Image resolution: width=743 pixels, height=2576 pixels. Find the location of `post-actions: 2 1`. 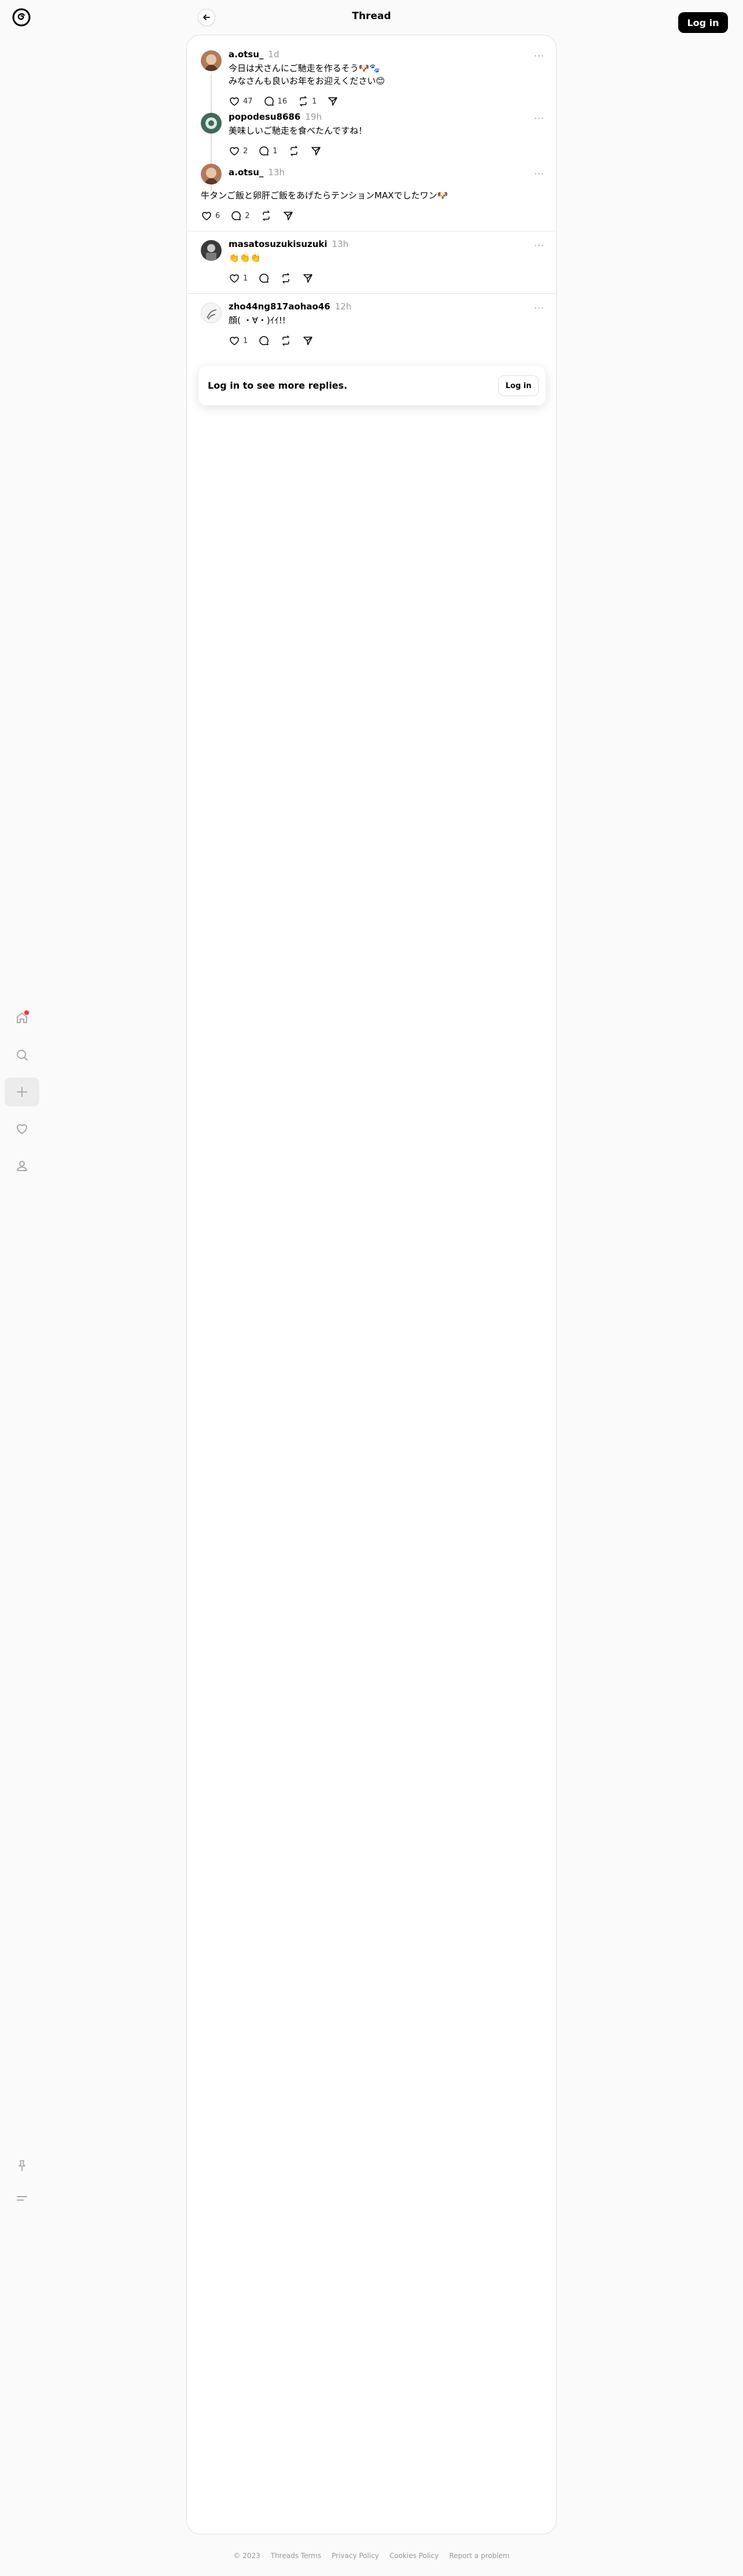

post-actions: 2 1 is located at coordinates (275, 151).